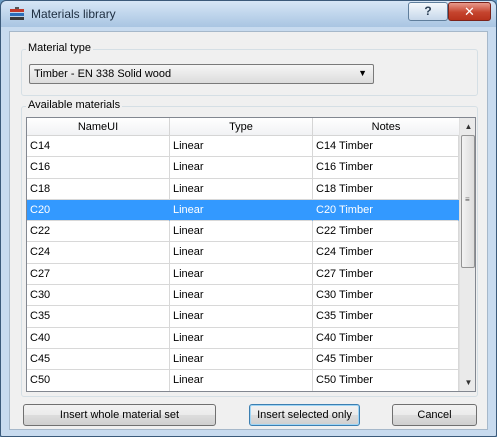 This screenshot has width=497, height=437. I want to click on cell-nameui: C40, so click(98, 338).